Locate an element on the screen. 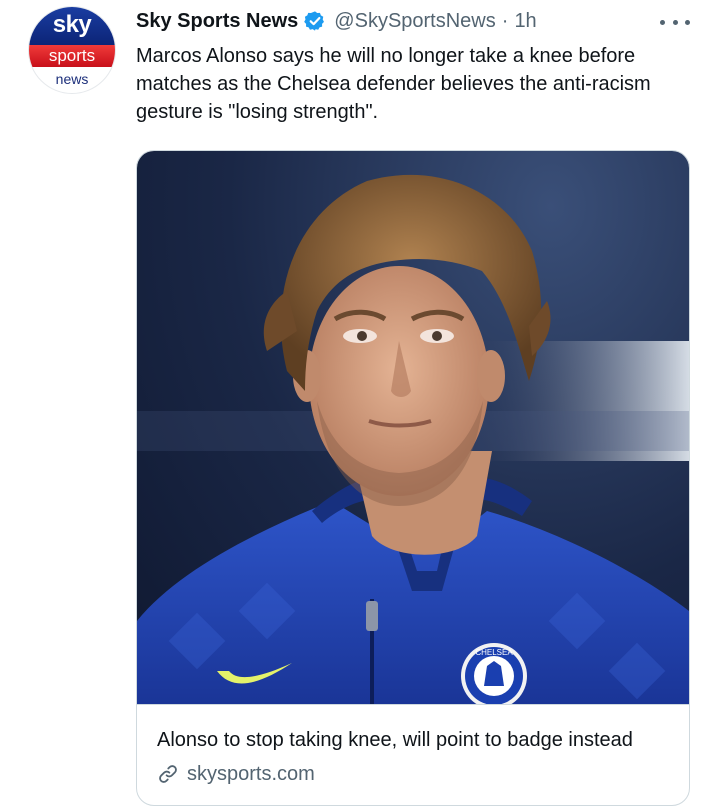 The width and height of the screenshot is (720, 810). avatar: sky sports news is located at coordinates (72, 50).